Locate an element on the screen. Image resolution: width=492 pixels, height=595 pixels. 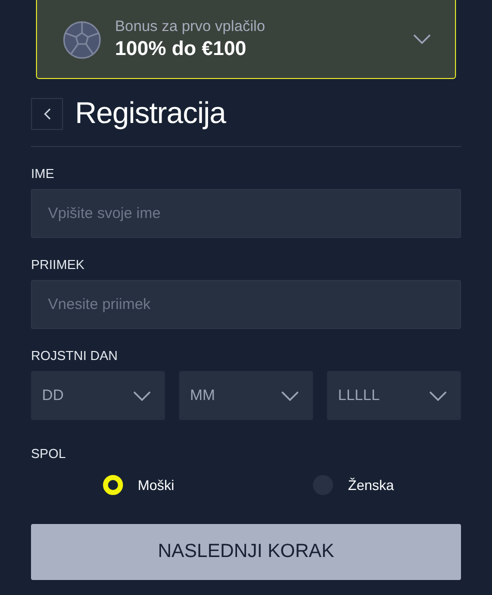
input-field: Vpišite svoje ime is located at coordinates (246, 213).